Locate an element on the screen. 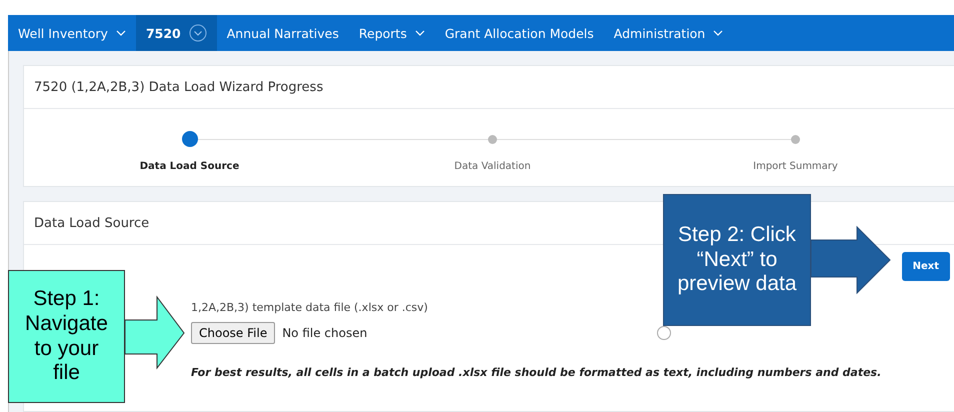 The height and width of the screenshot is (412, 954). step-label: Data Validation is located at coordinates (492, 166).